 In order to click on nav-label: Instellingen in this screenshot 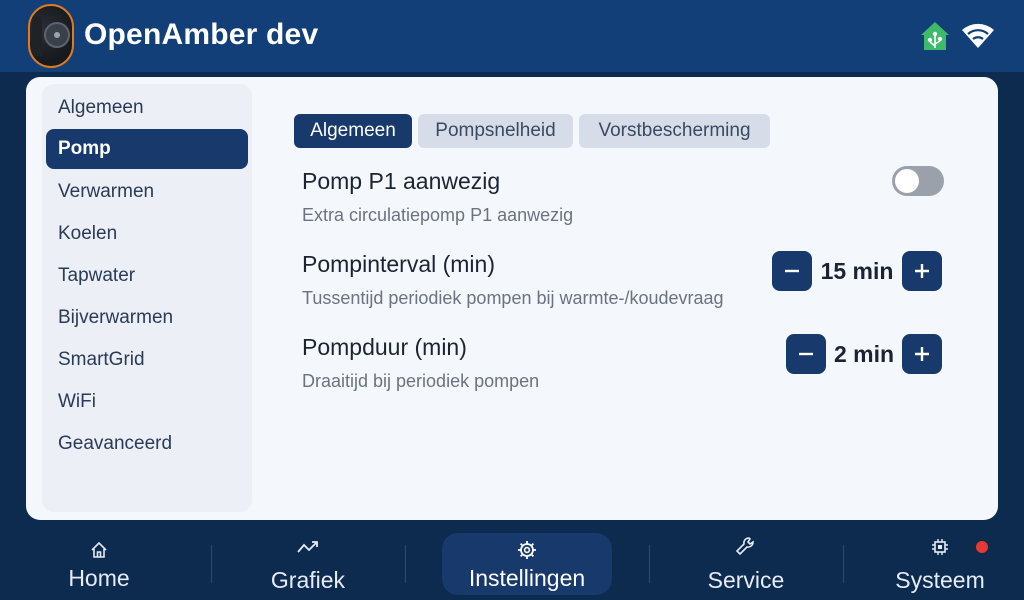, I will do `click(527, 578)`.